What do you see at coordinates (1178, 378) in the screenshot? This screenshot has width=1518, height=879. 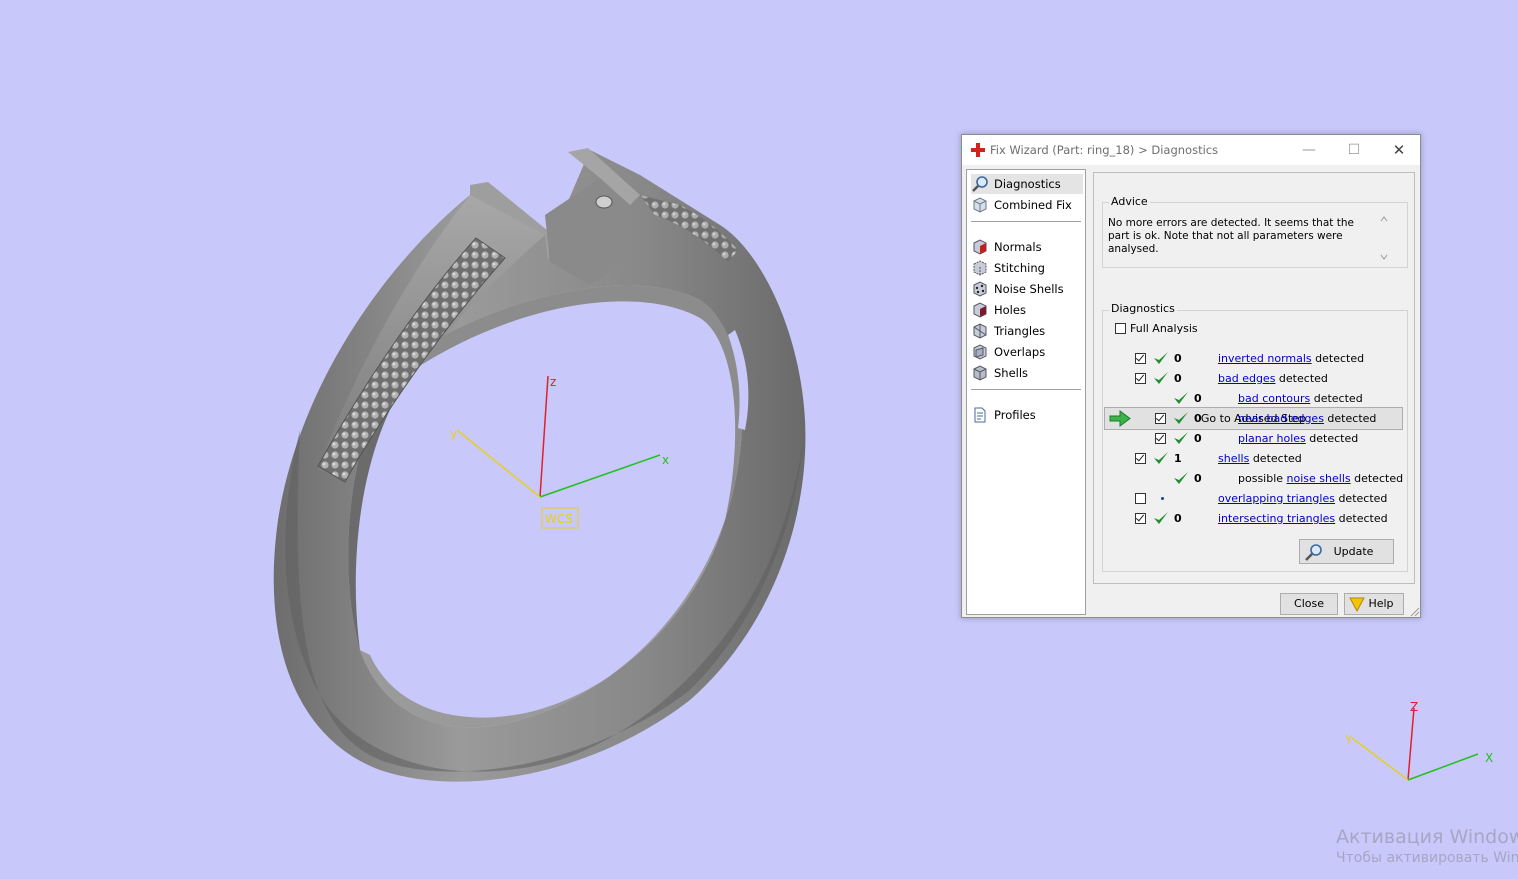 I see `bad-edges-count: 0` at bounding box center [1178, 378].